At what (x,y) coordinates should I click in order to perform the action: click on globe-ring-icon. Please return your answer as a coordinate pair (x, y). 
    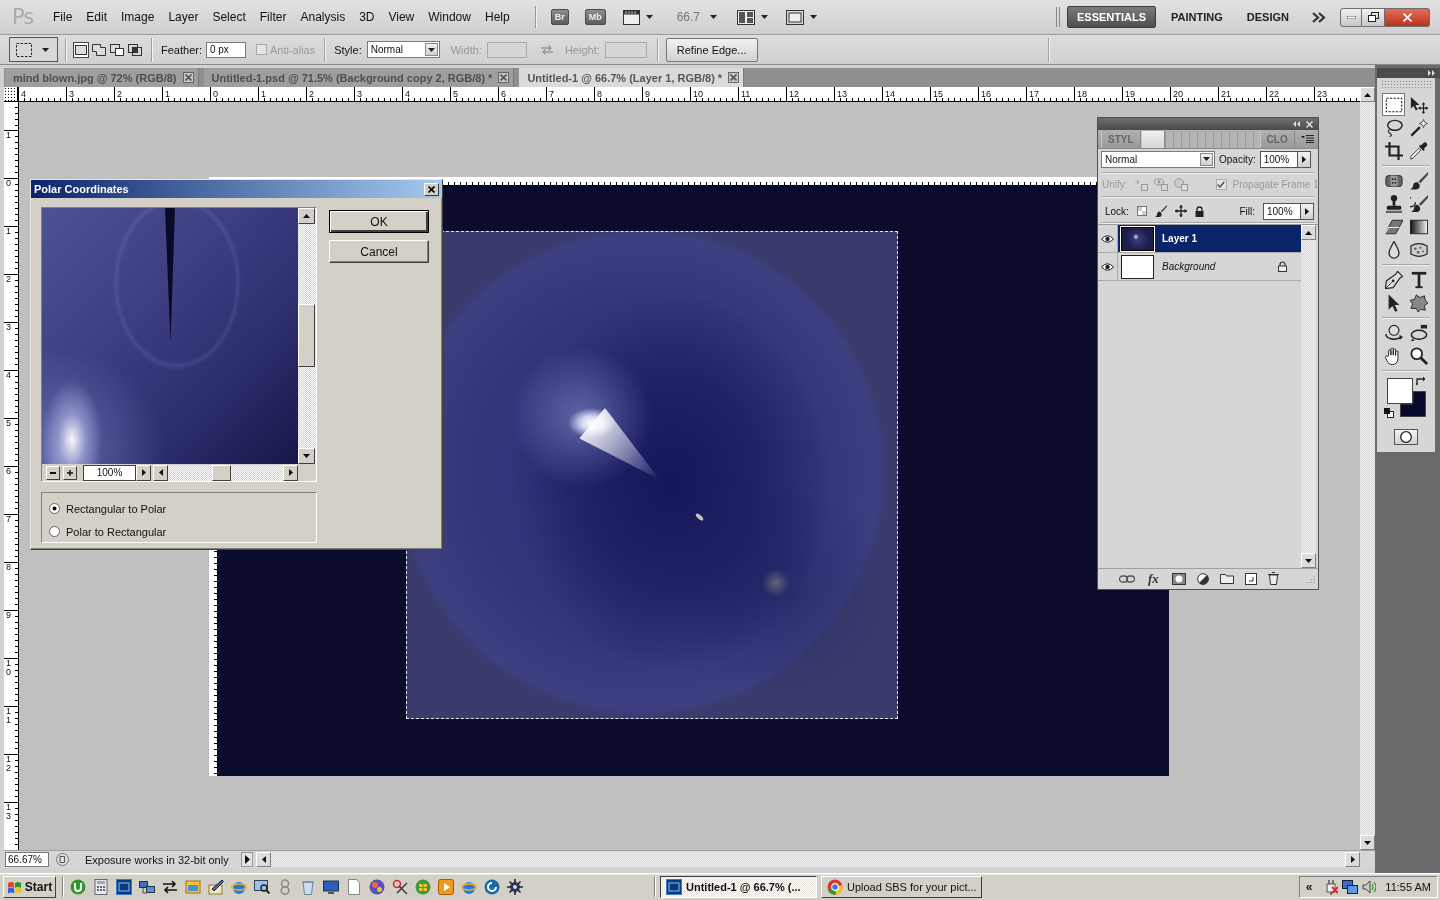
    Looking at the image, I should click on (239, 887).